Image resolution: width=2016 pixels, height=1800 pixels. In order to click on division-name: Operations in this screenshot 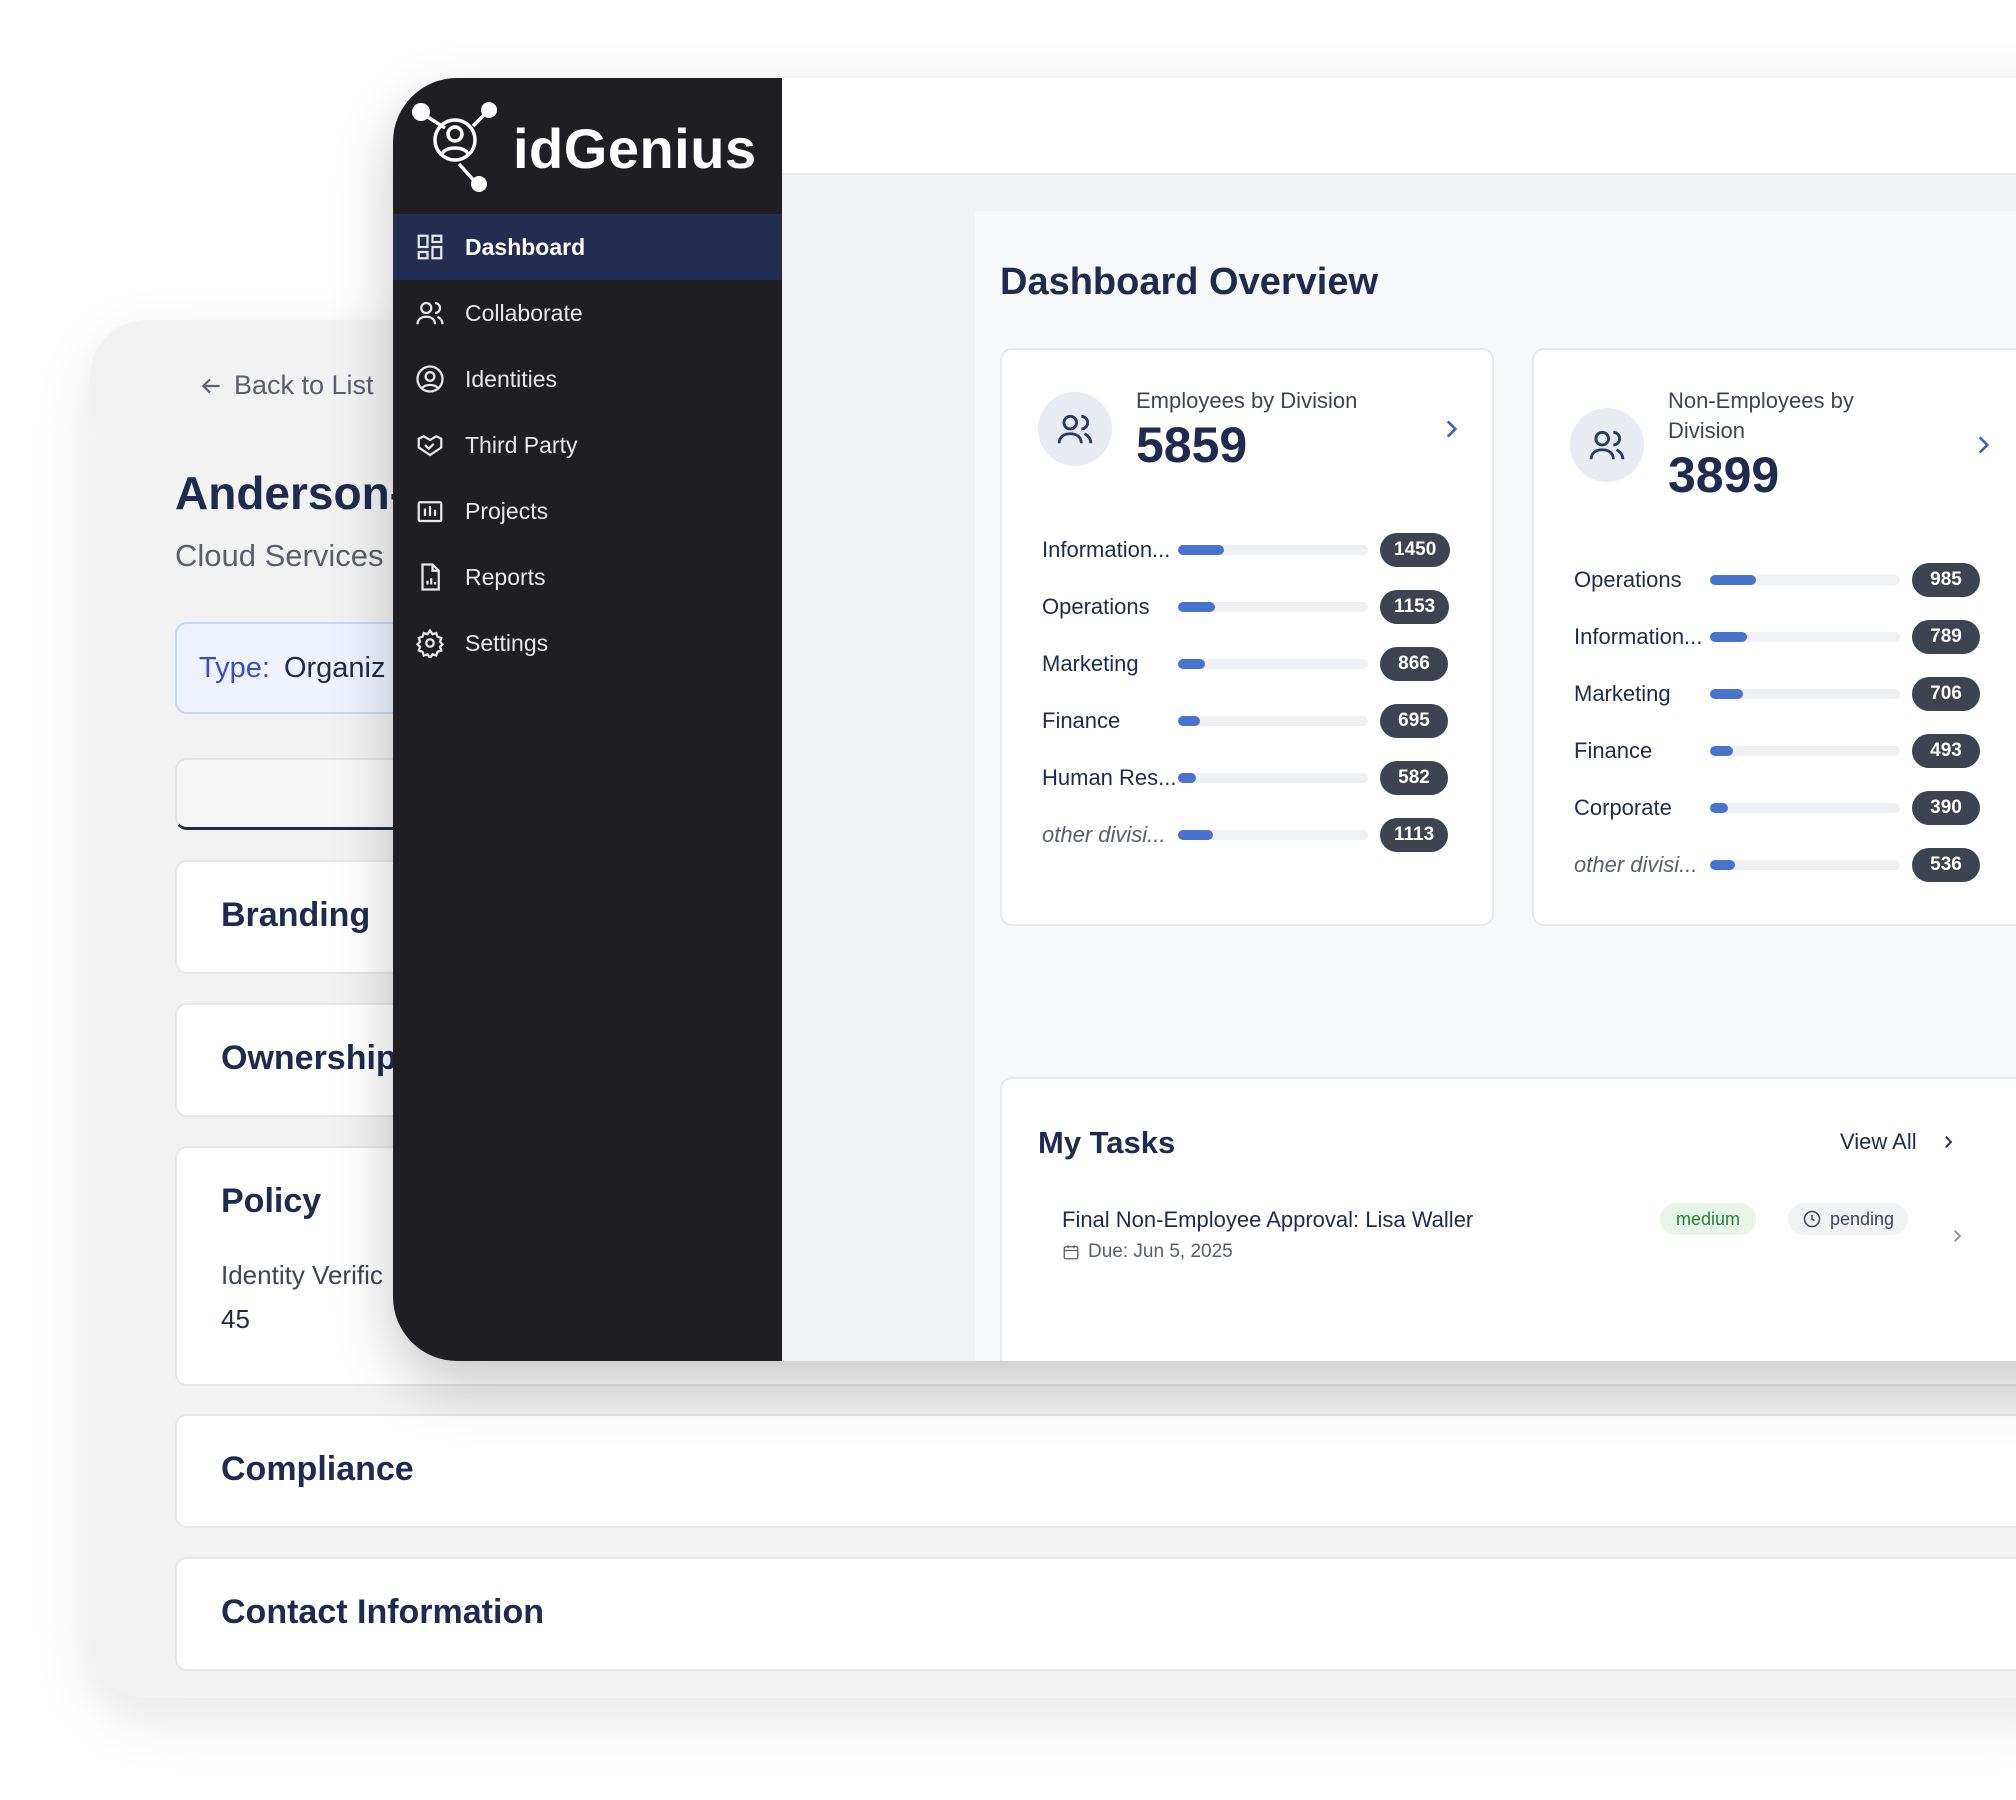, I will do `click(1096, 606)`.